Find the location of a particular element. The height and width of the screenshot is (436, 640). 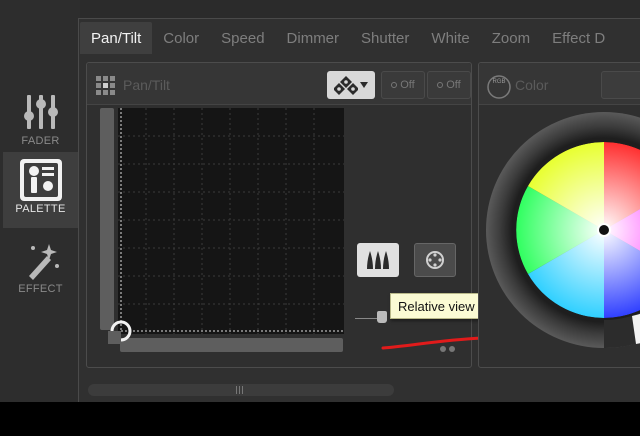

off-toggle-1-label: Off is located at coordinates (407, 85).